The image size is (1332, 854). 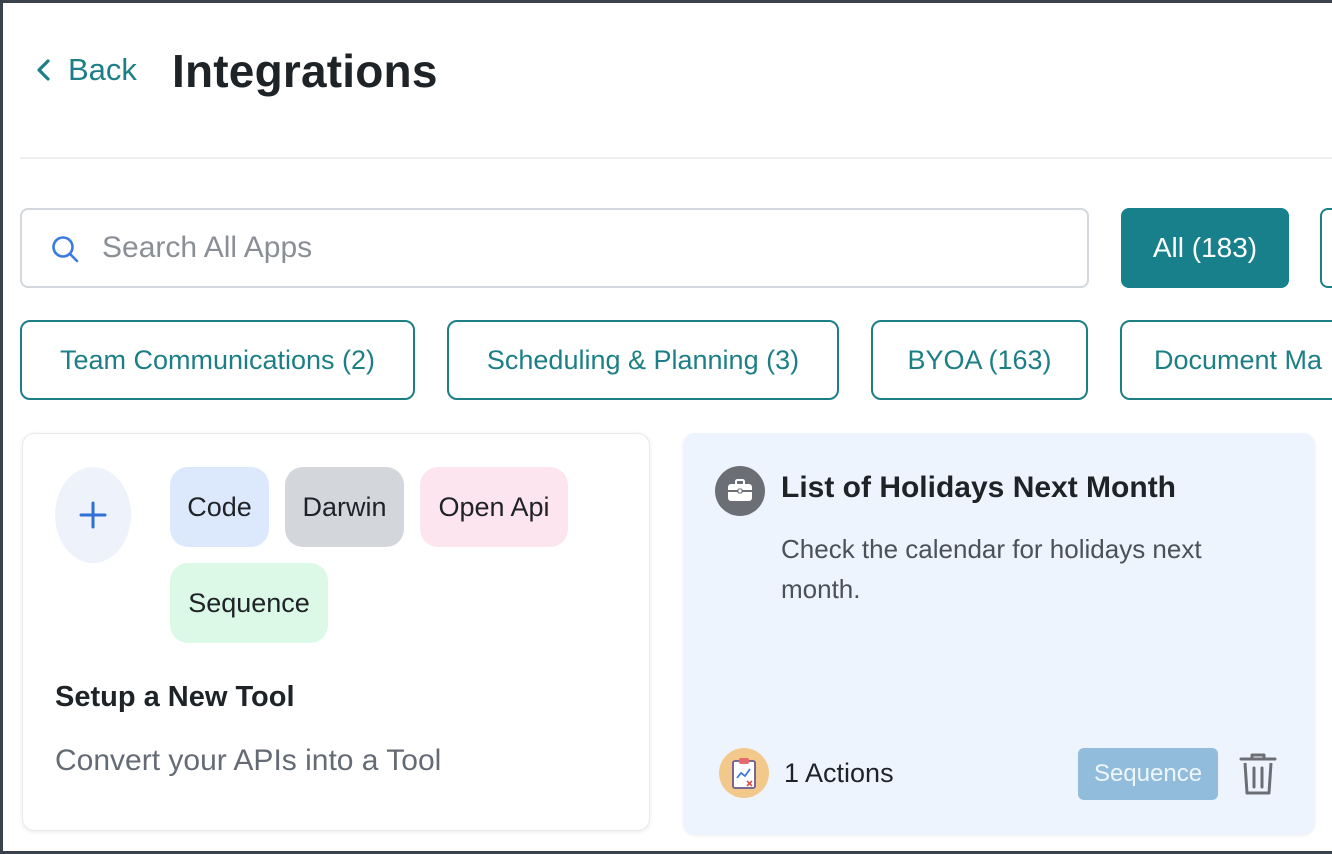 I want to click on back-button: Back, so click(x=85, y=70).